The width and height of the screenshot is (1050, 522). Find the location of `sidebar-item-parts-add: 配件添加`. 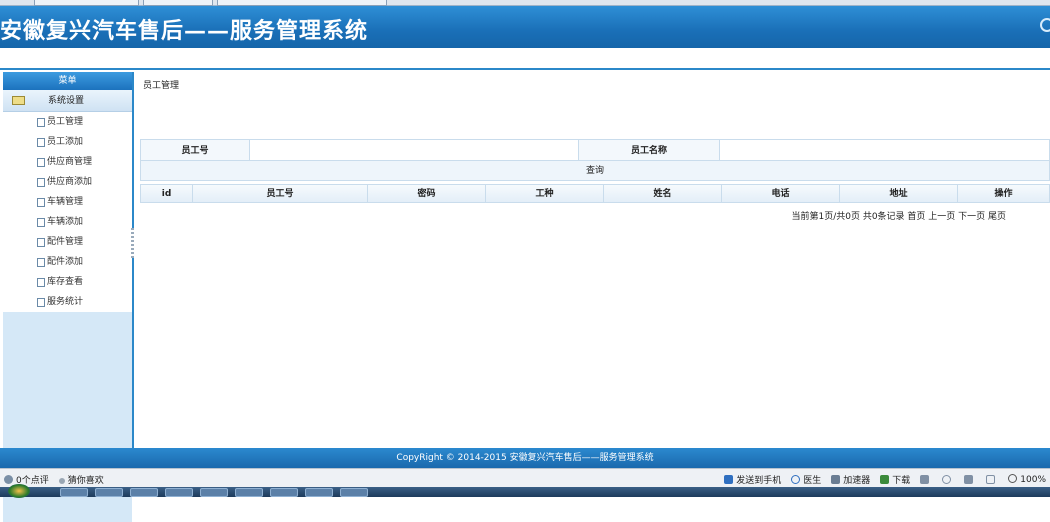

sidebar-item-parts-add: 配件添加 is located at coordinates (67, 262).